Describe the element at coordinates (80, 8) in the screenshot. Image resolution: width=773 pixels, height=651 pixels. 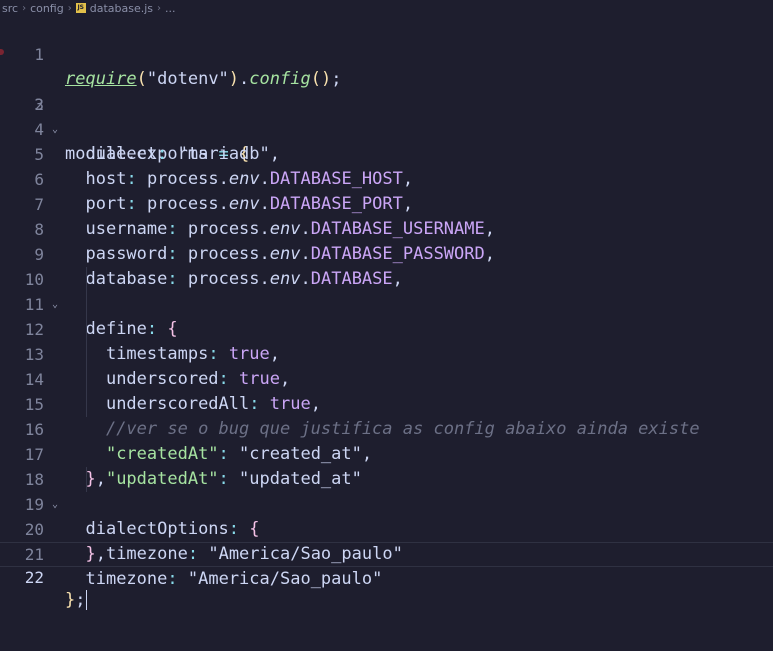
I see `javascript-file-icon: JS` at that location.